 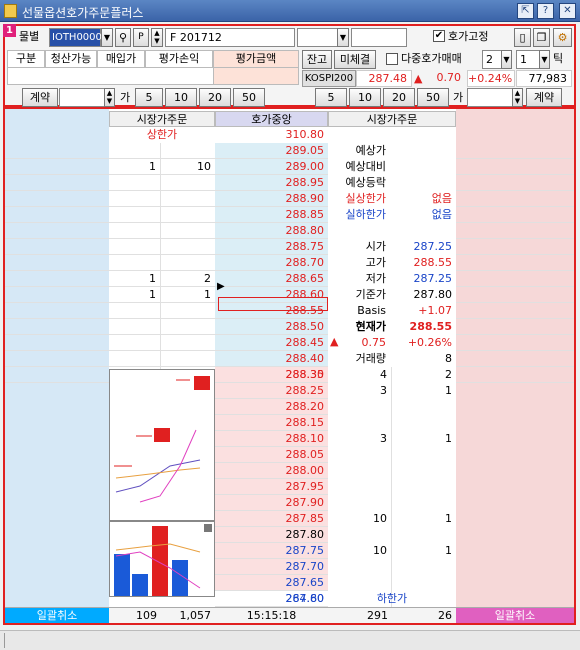 What do you see at coordinates (544, 97) in the screenshot?
I see `right-contract-button: 계약` at bounding box center [544, 97].